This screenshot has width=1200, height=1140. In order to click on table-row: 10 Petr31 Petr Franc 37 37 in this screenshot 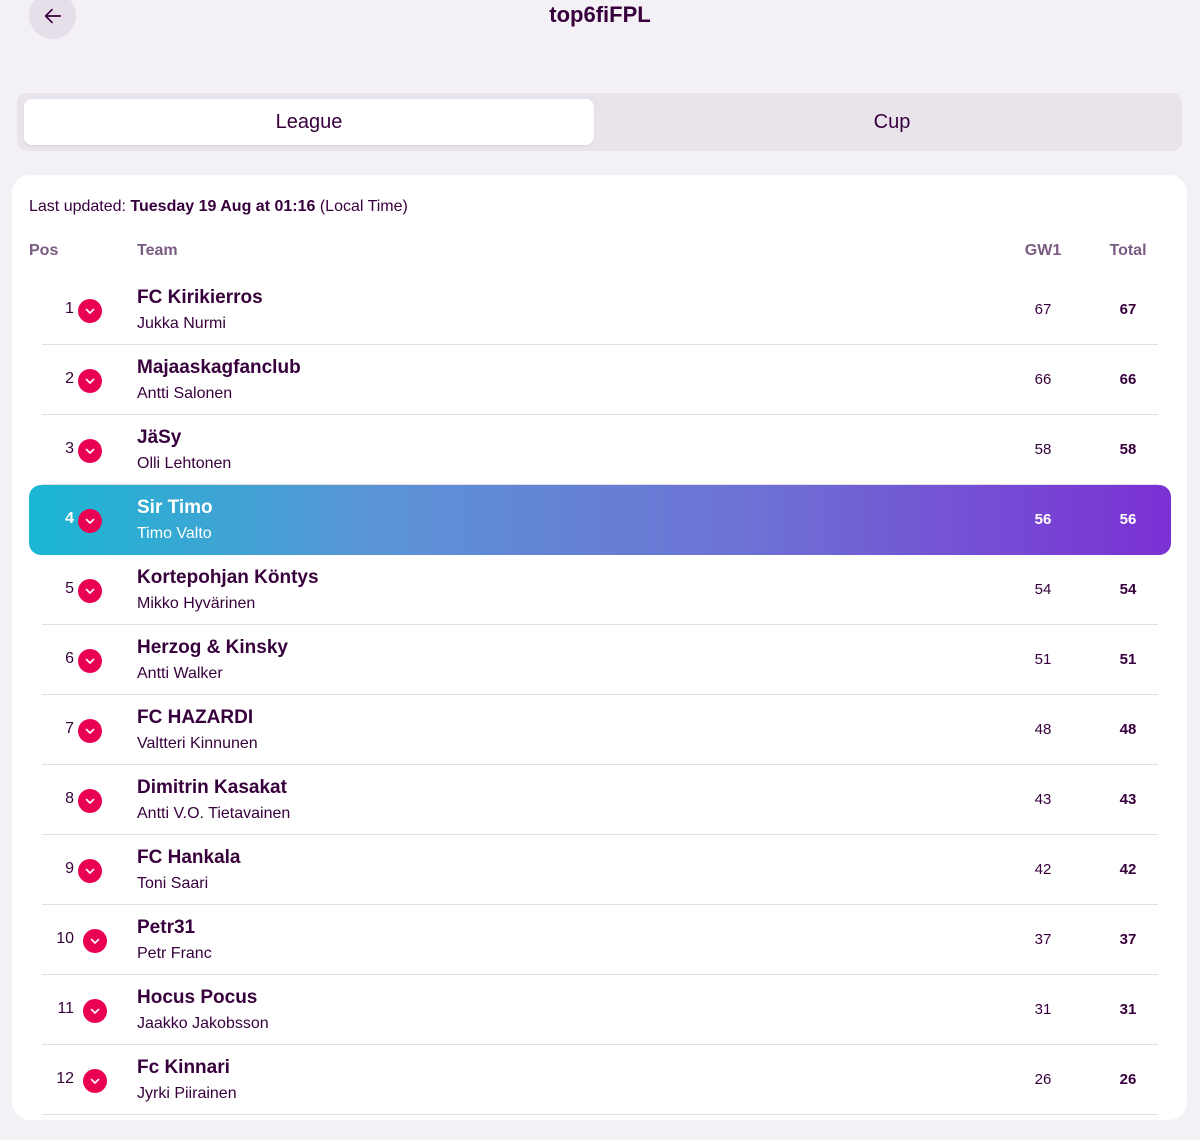, I will do `click(599, 940)`.